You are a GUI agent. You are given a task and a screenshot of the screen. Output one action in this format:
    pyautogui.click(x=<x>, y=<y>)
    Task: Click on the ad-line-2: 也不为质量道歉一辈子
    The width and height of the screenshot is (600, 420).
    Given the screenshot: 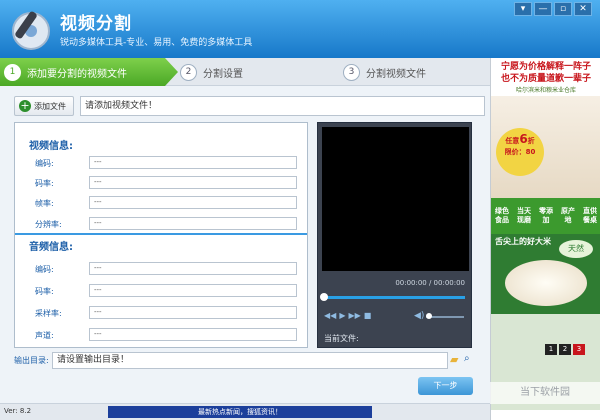 What is the action you would take?
    pyautogui.click(x=545, y=79)
    